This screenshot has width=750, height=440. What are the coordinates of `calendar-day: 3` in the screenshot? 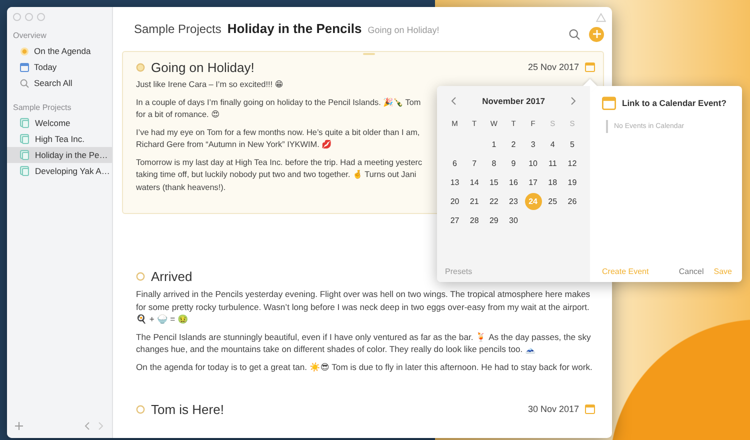 It's located at (533, 144).